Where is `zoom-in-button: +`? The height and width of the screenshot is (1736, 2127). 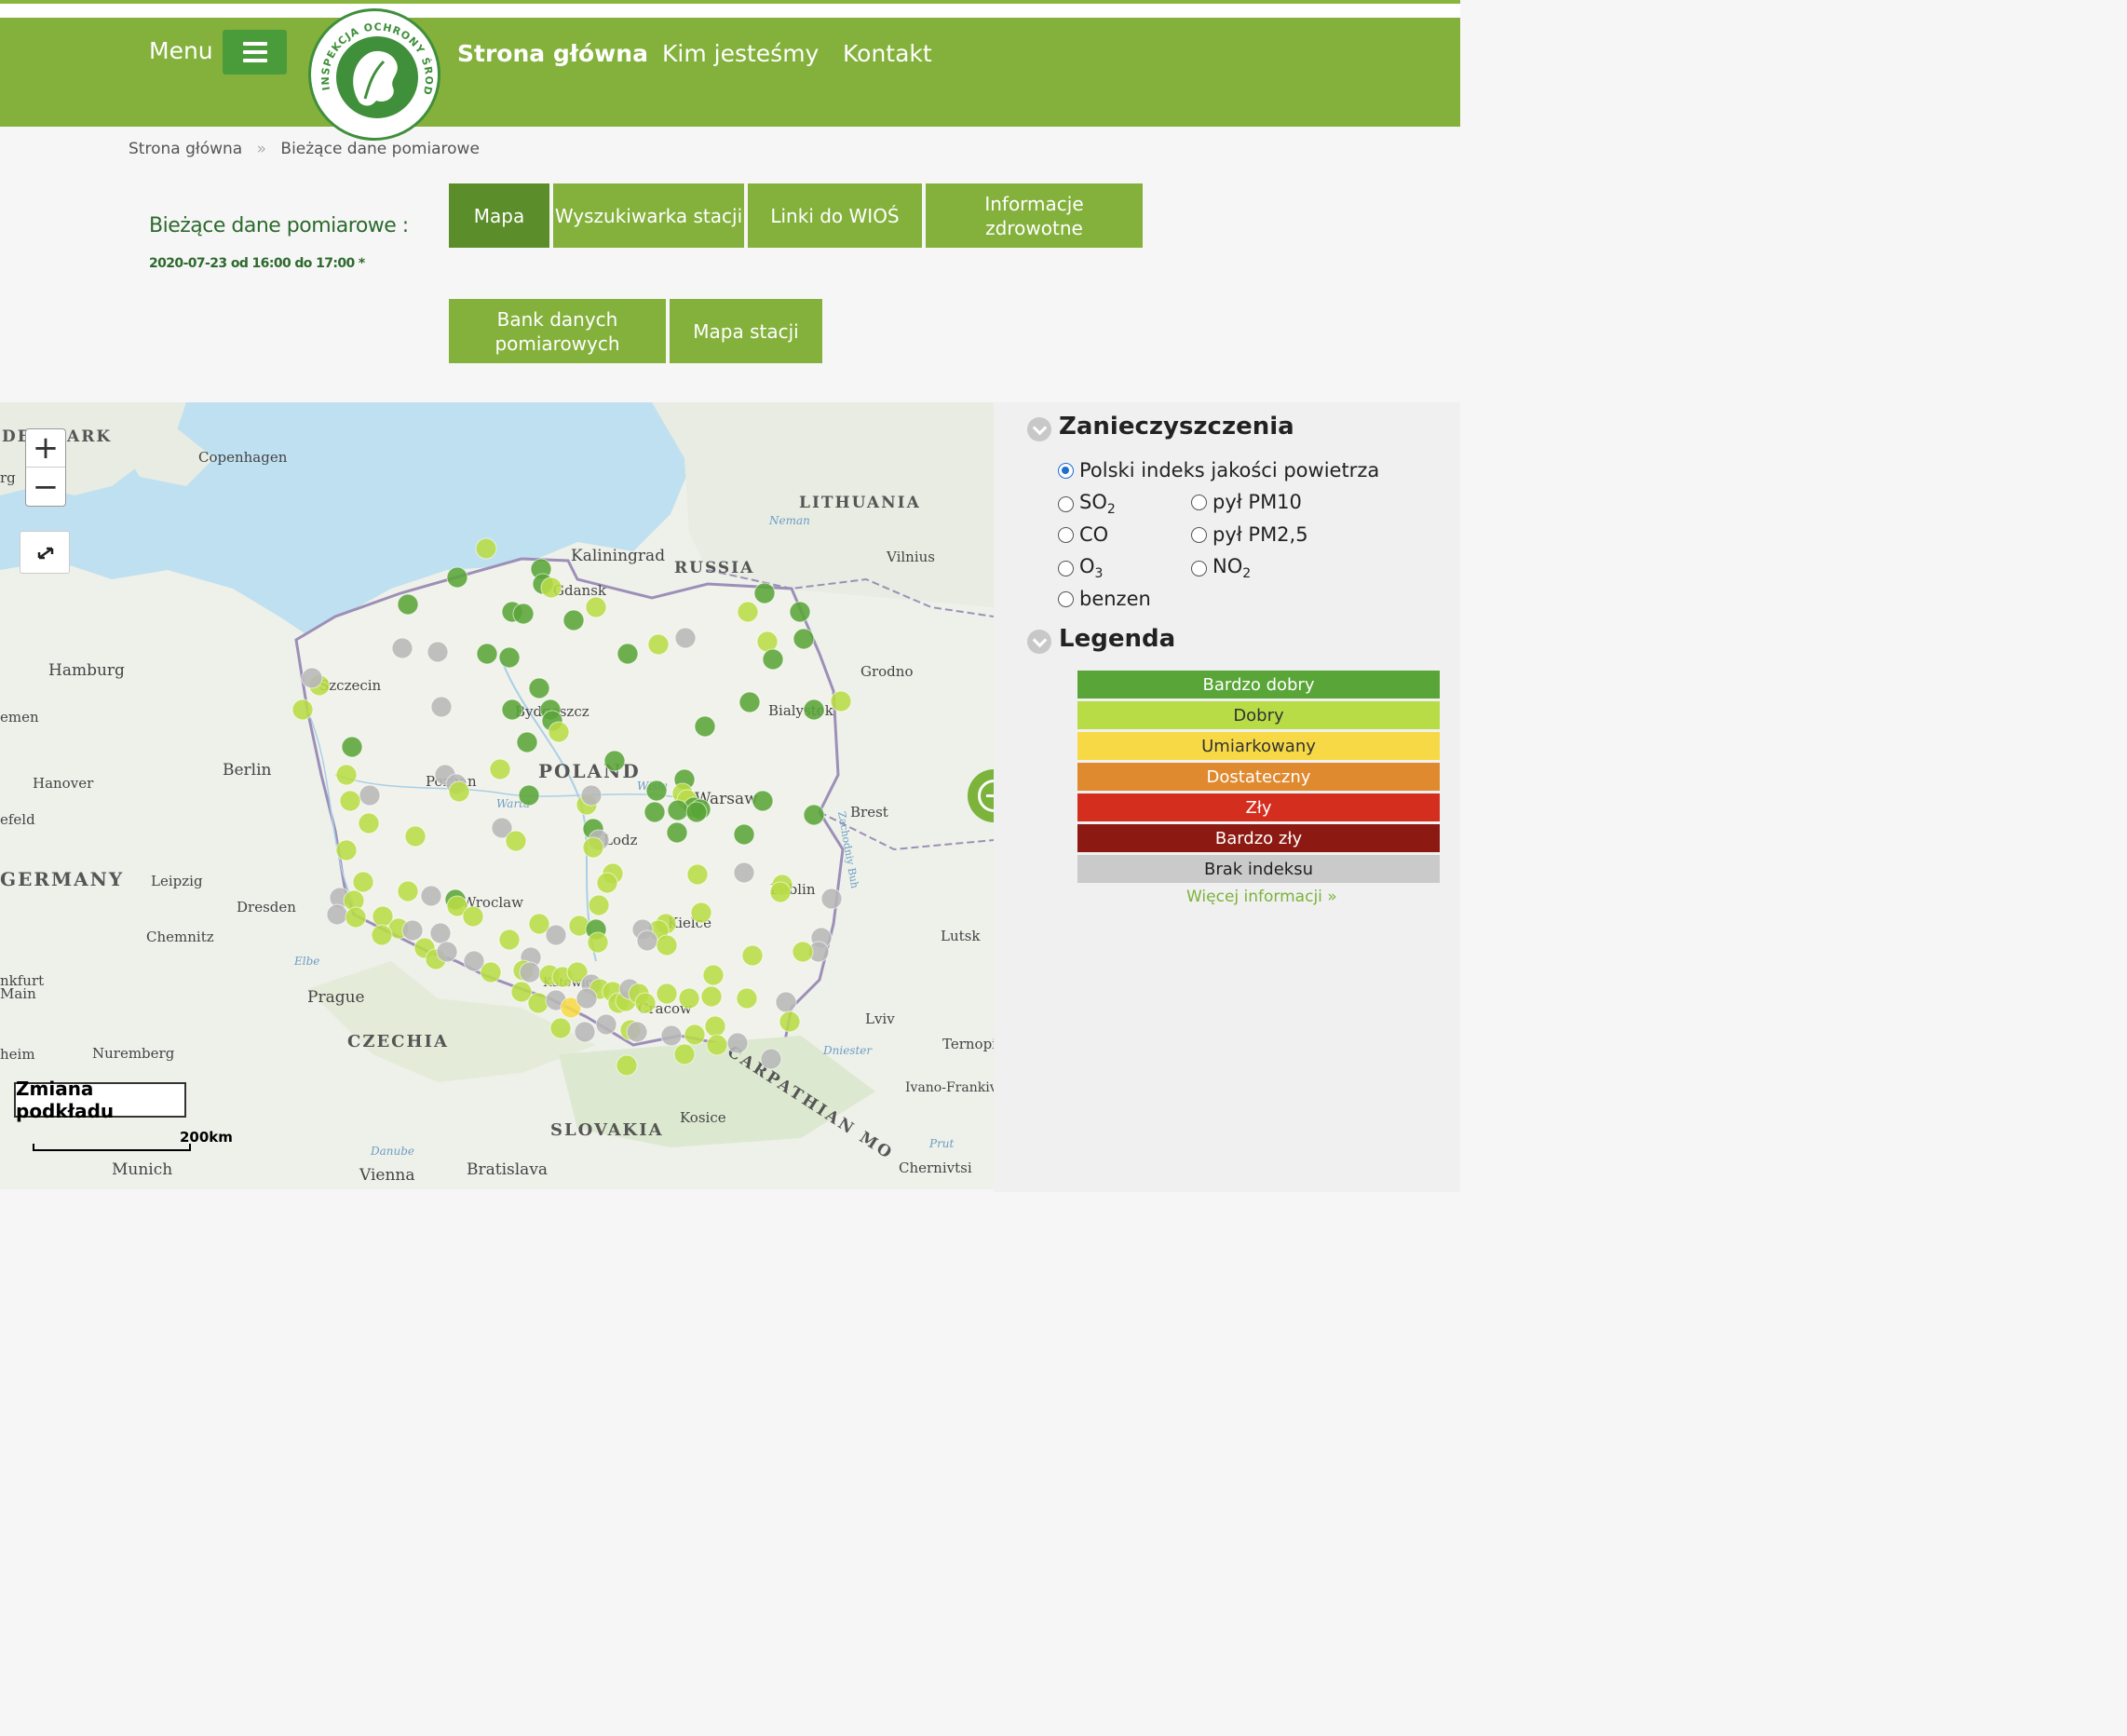
zoom-in-button: + is located at coordinates (45, 448).